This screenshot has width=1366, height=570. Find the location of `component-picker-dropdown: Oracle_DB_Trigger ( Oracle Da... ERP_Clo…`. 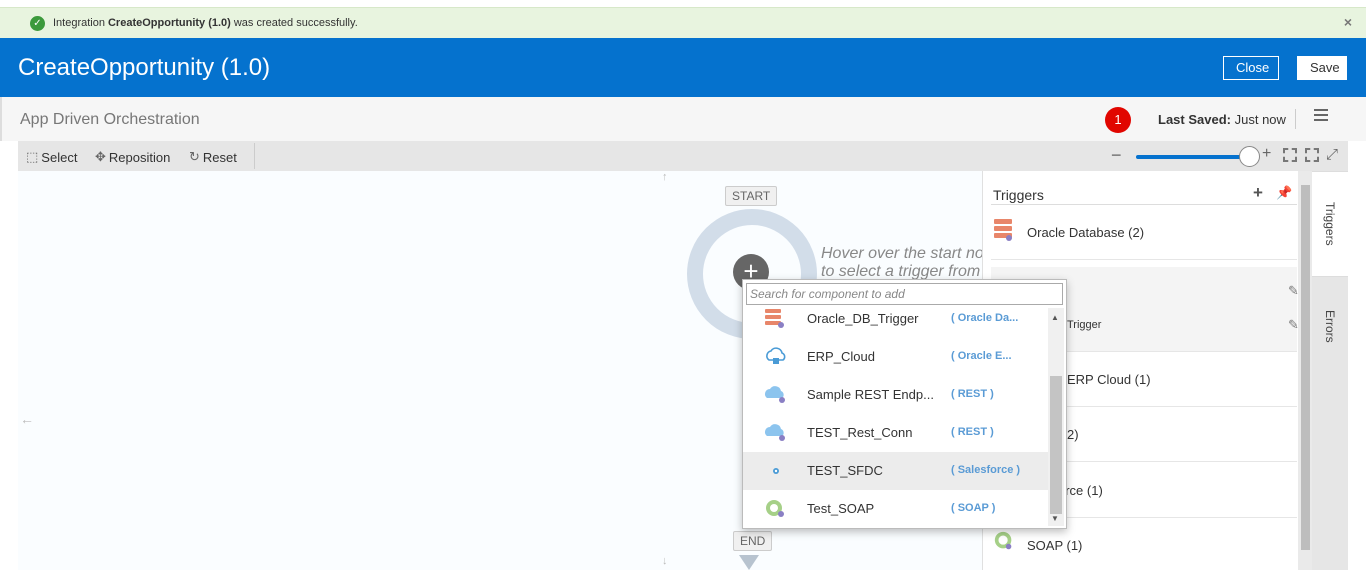

component-picker-dropdown: Oracle_DB_Trigger ( Oracle Da... ERP_Clo… is located at coordinates (904, 404).